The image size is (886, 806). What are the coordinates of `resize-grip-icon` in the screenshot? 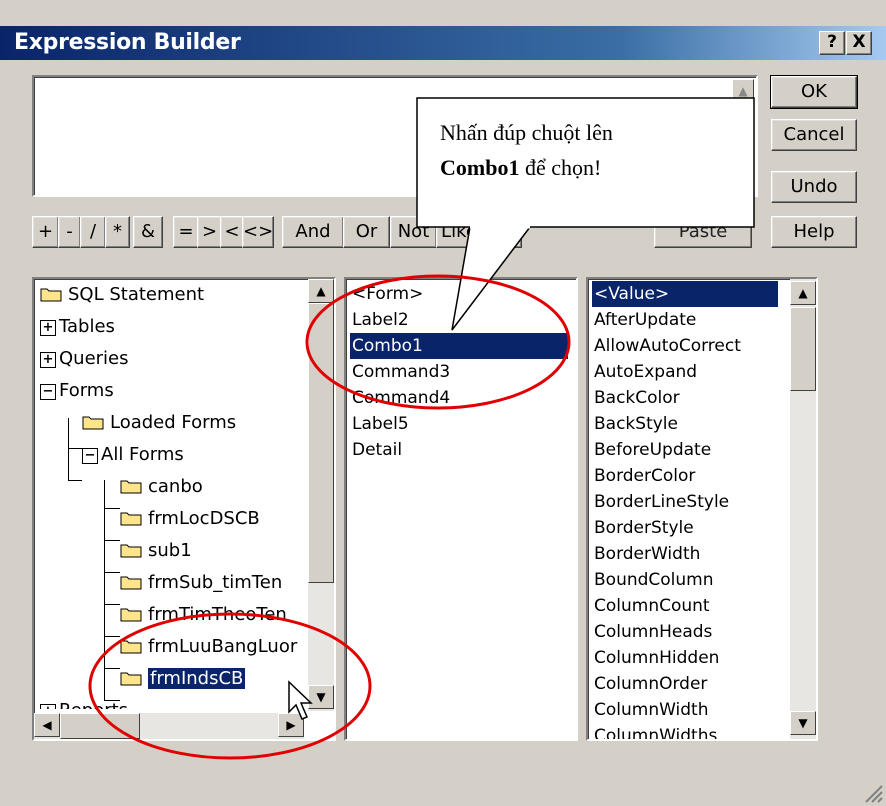 It's located at (873, 793).